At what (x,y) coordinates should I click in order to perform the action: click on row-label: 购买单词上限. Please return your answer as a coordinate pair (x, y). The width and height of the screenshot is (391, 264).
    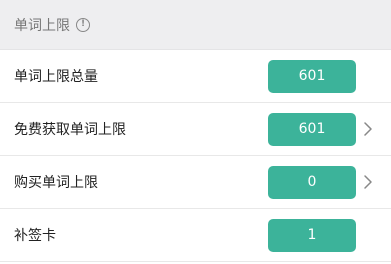
    Looking at the image, I should click on (56, 183).